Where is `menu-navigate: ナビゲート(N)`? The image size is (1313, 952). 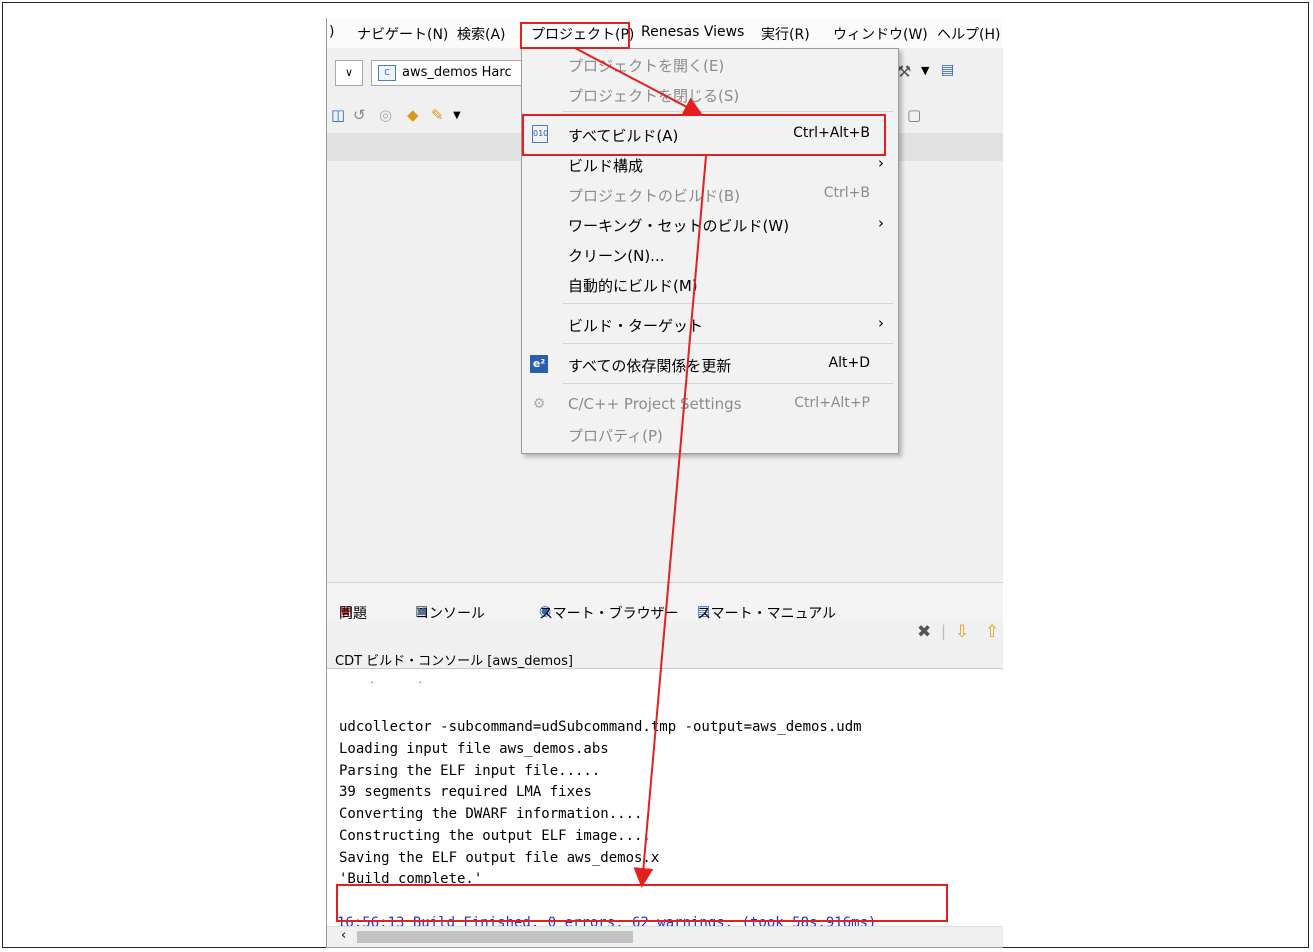
menu-navigate: ナビゲート(N) is located at coordinates (402, 34).